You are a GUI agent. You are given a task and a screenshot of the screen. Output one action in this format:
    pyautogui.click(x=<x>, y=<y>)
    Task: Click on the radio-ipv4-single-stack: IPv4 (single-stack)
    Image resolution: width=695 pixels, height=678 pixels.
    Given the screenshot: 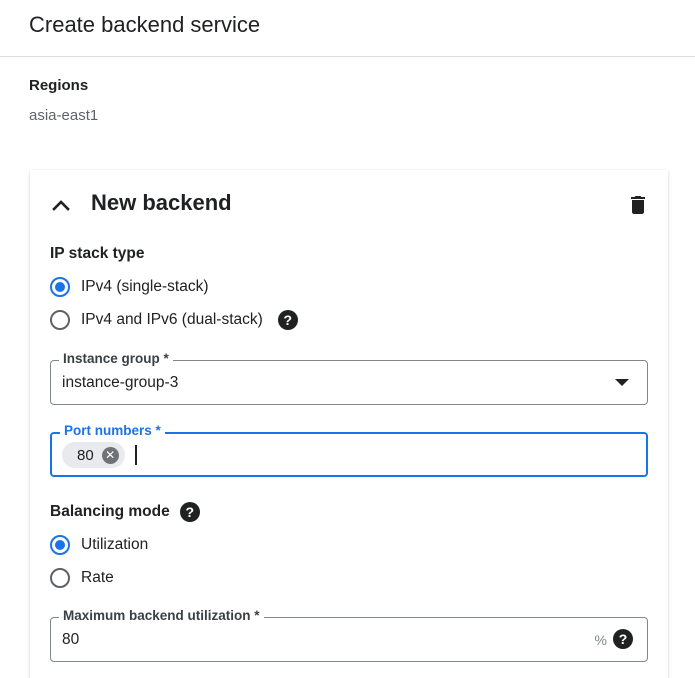 What is the action you would take?
    pyautogui.click(x=129, y=287)
    